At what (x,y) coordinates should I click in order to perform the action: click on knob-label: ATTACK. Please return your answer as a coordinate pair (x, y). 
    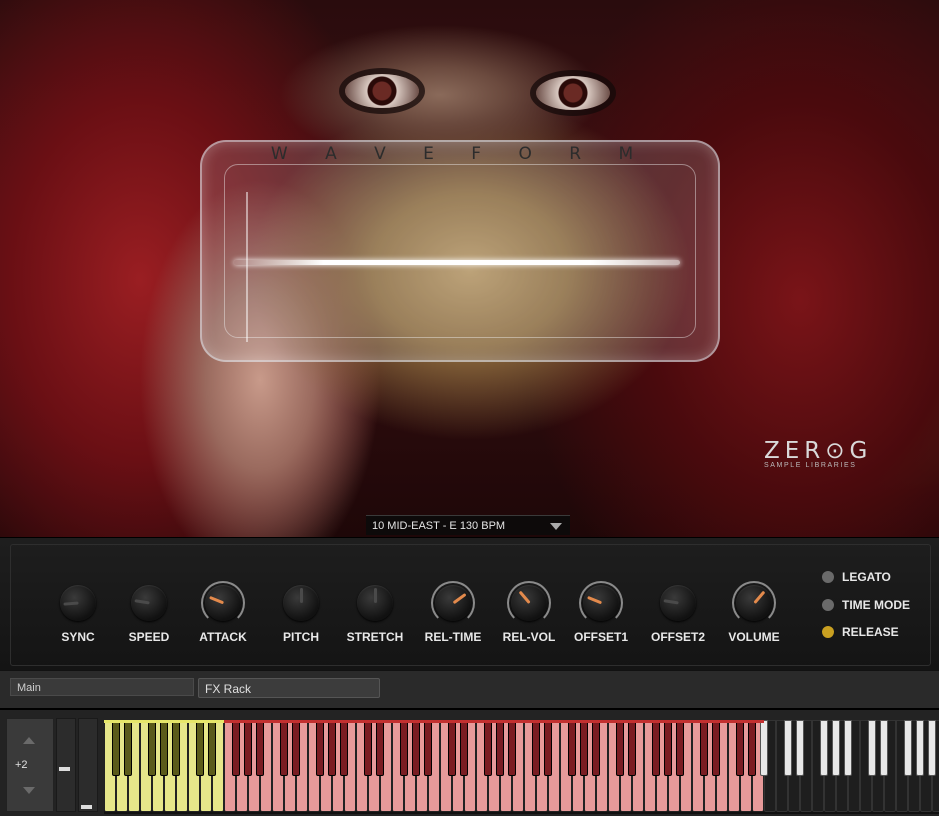
    Looking at the image, I should click on (223, 637).